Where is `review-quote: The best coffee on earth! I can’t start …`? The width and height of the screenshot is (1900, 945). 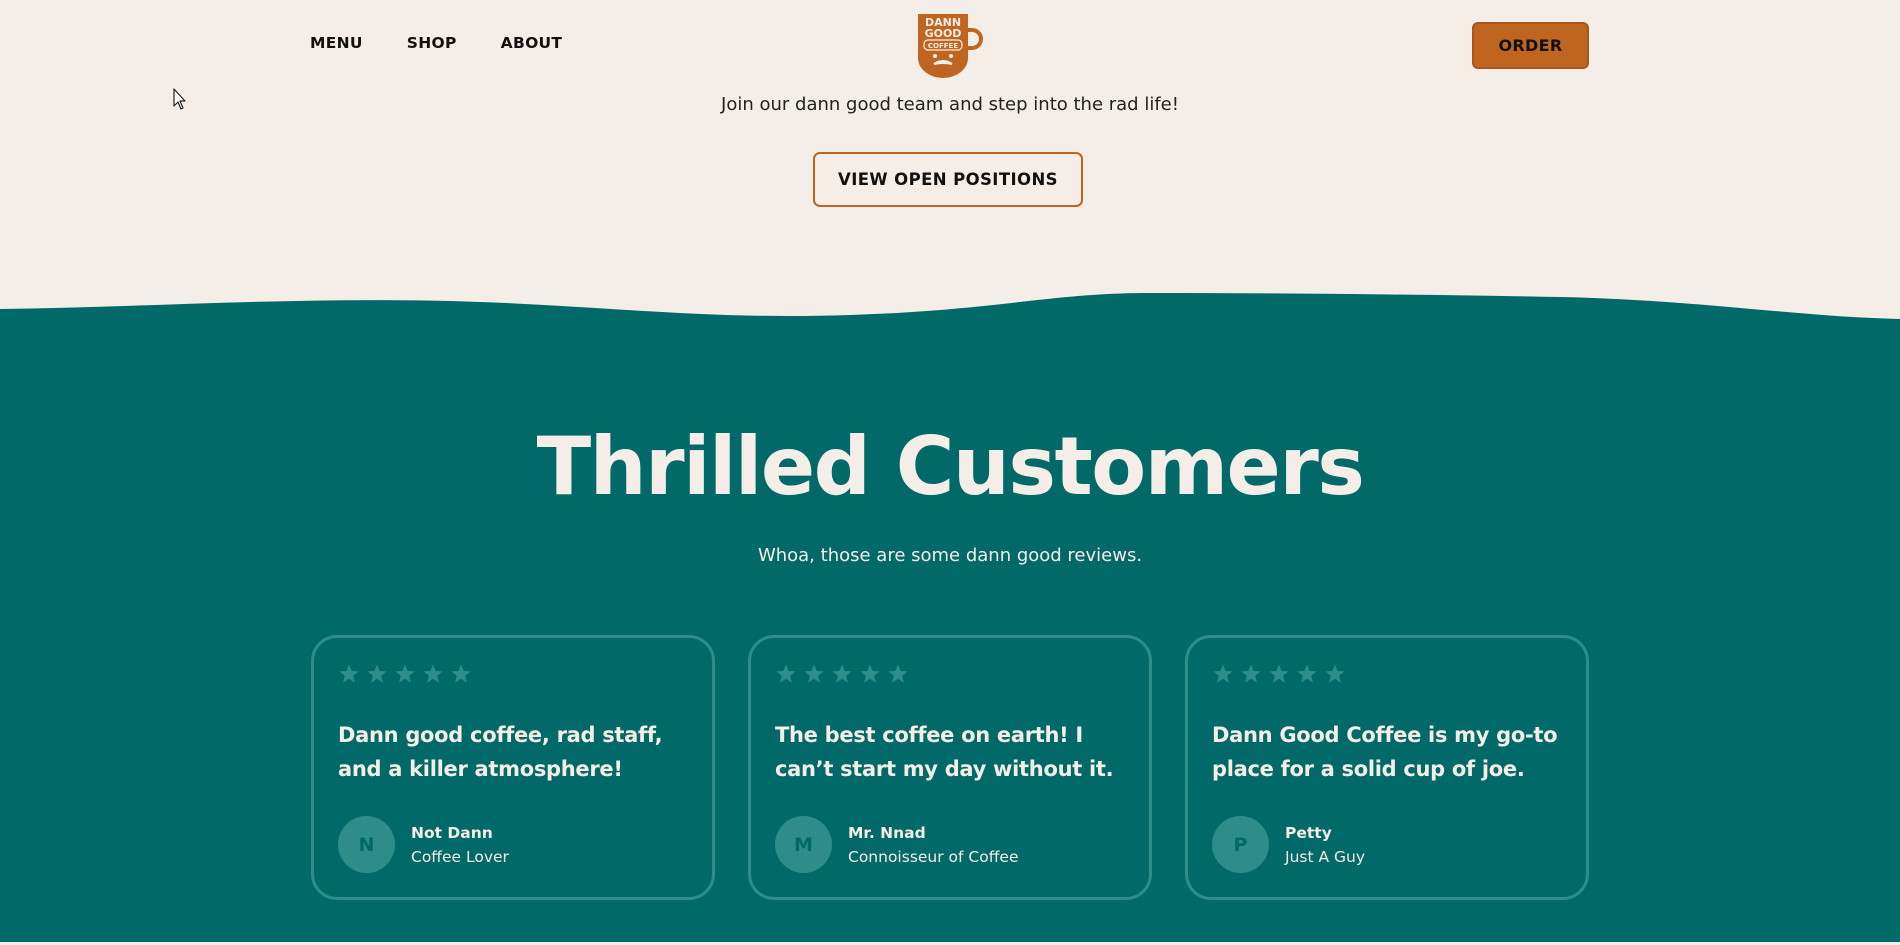
review-quote: The best coffee on earth! I can’t start … is located at coordinates (944, 752).